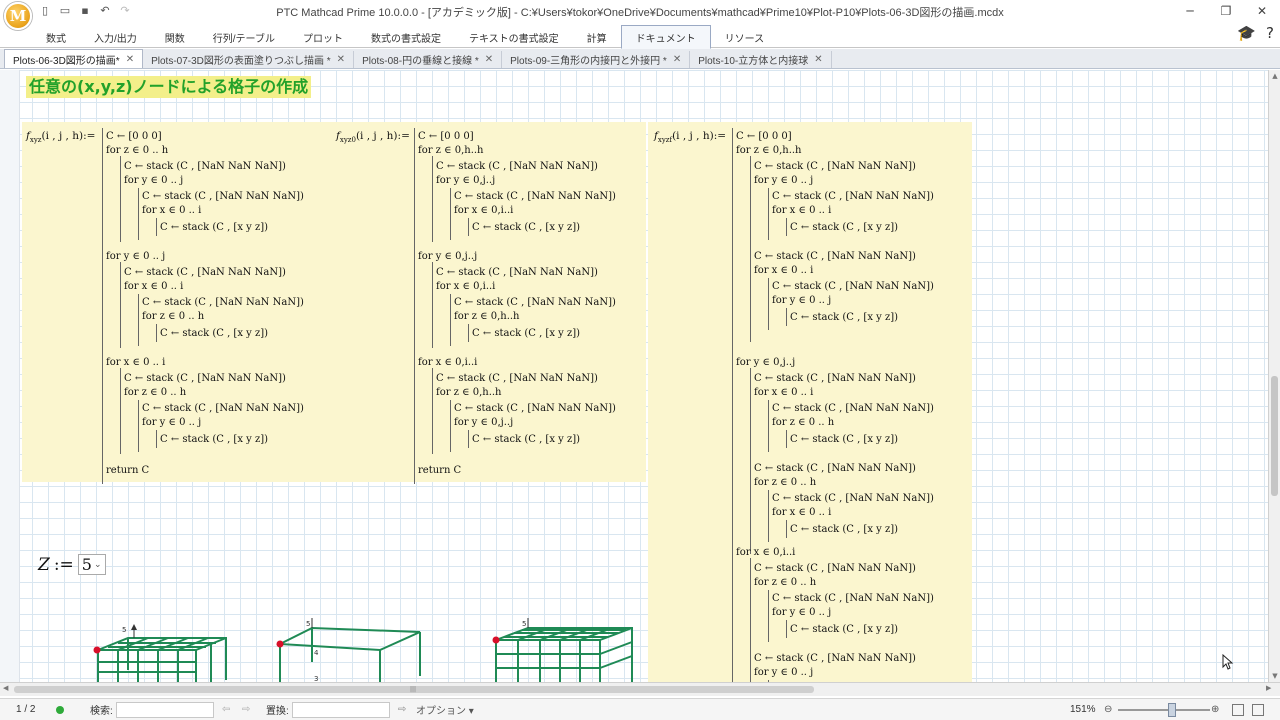 This screenshot has height=720, width=1280. I want to click on plot-3d-grid-1: 5, so click(163, 646).